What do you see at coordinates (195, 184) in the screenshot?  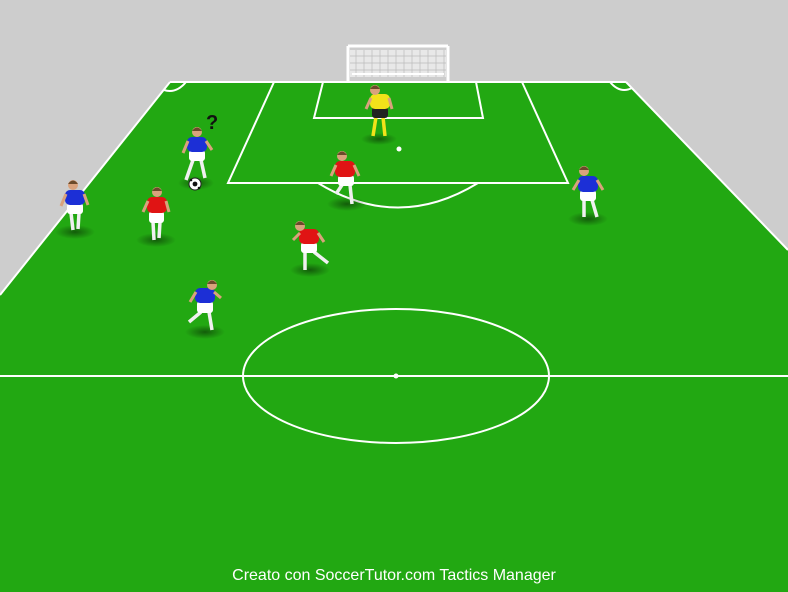 I see `ball` at bounding box center [195, 184].